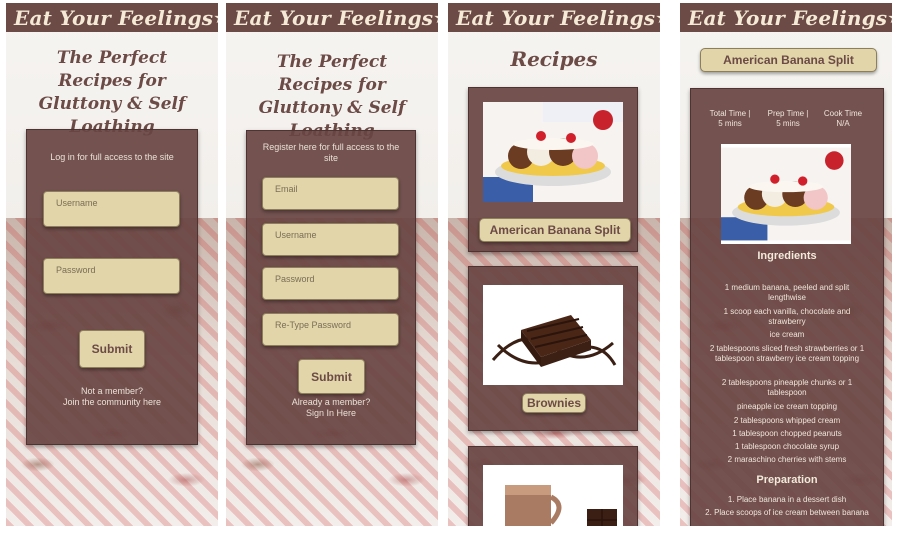 This screenshot has width=900, height=533. What do you see at coordinates (331, 402) in the screenshot?
I see `footer-text: Already a member?` at bounding box center [331, 402].